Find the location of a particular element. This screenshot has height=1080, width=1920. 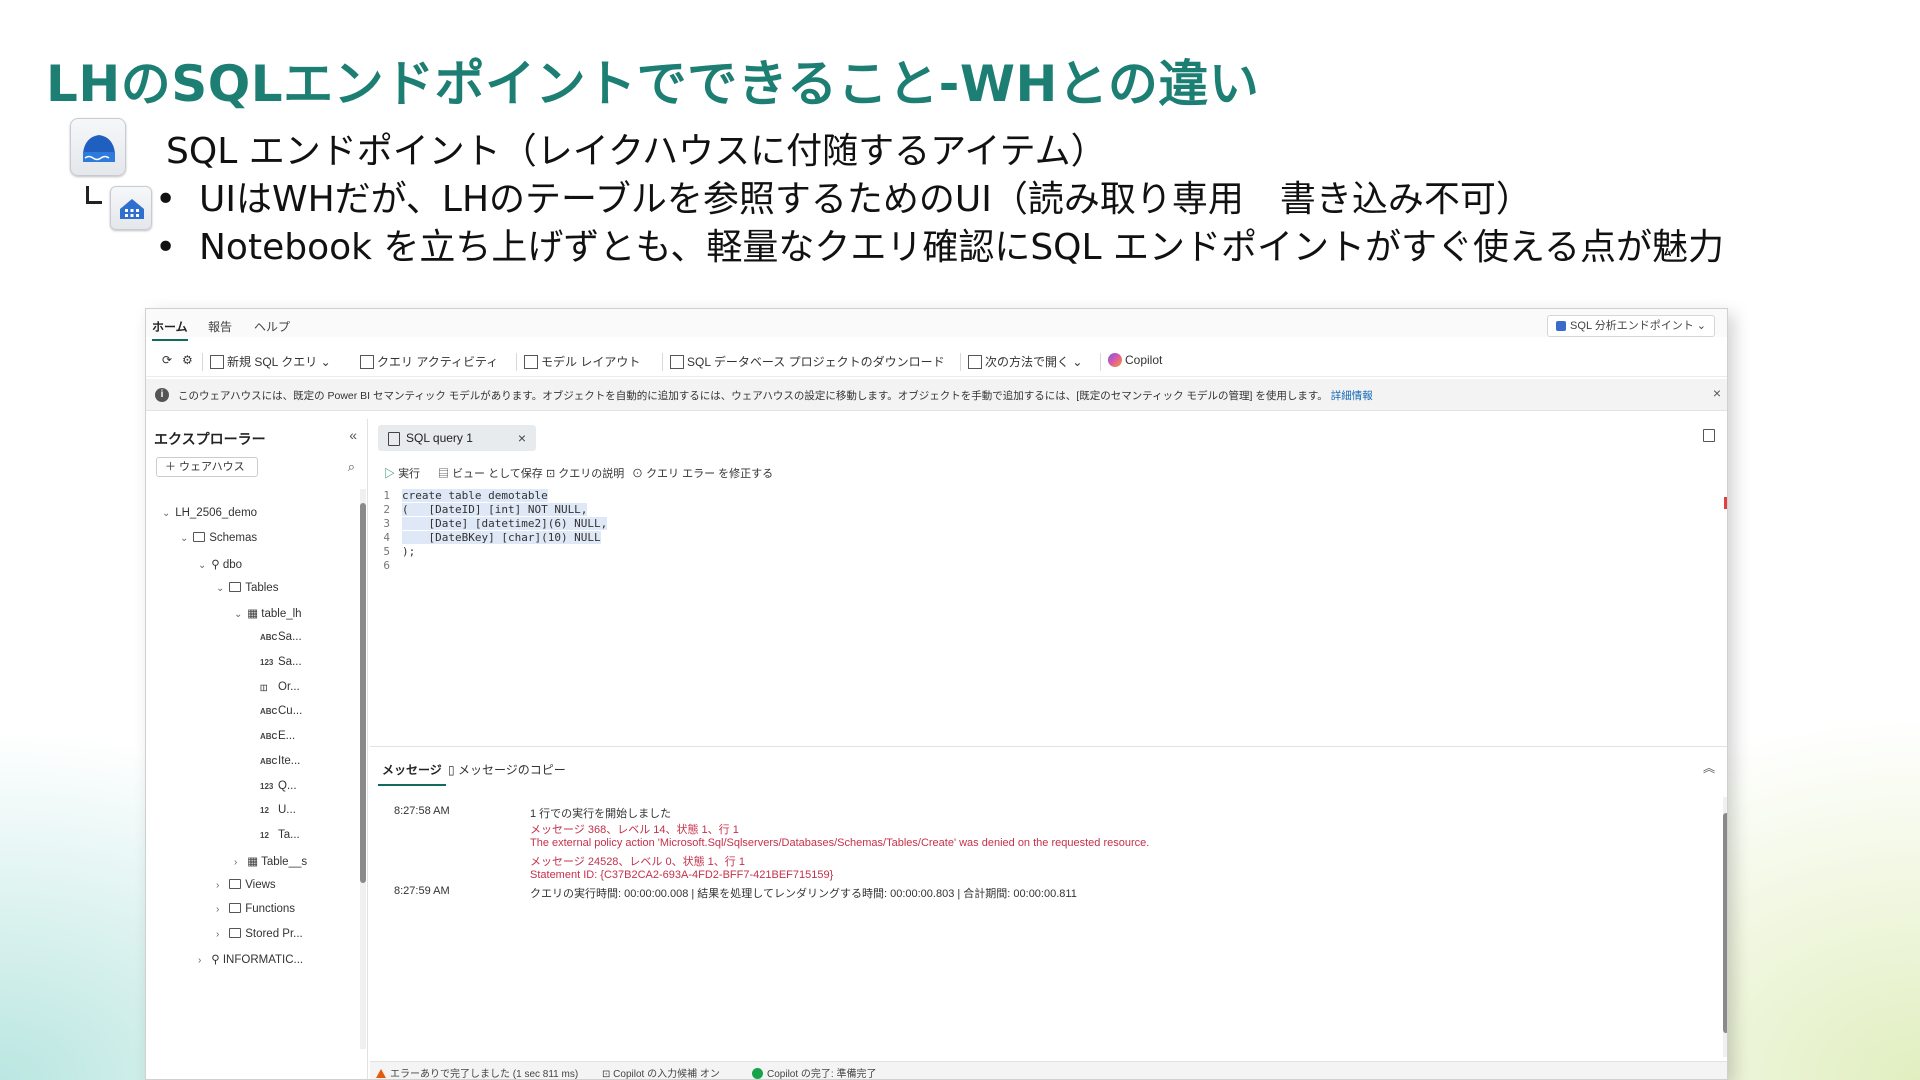

model-layout-button: モデル レイアウト is located at coordinates (582, 361).